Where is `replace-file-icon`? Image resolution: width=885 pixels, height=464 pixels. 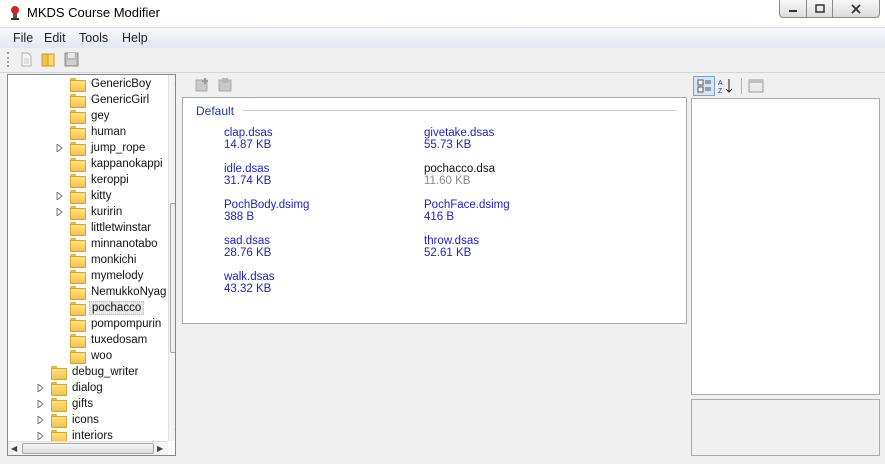 replace-file-icon is located at coordinates (225, 85).